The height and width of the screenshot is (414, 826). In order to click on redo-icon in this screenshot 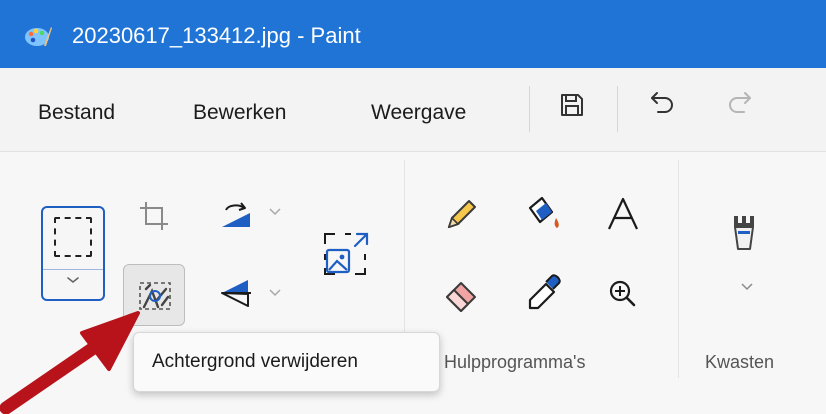, I will do `click(739, 104)`.